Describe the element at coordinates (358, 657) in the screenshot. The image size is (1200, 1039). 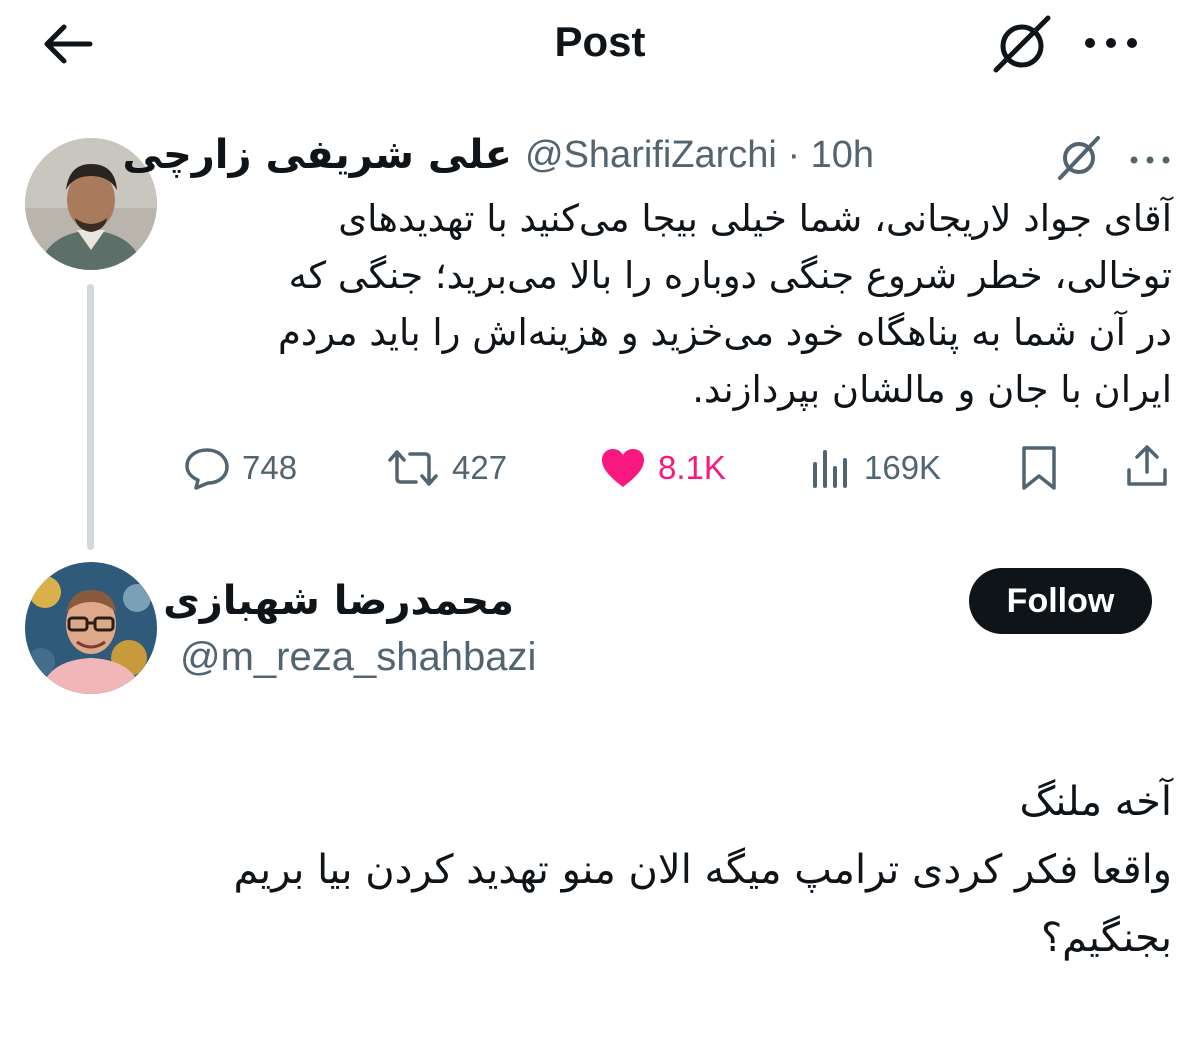
I see `author-handle: @m_reza_shahbazi` at that location.